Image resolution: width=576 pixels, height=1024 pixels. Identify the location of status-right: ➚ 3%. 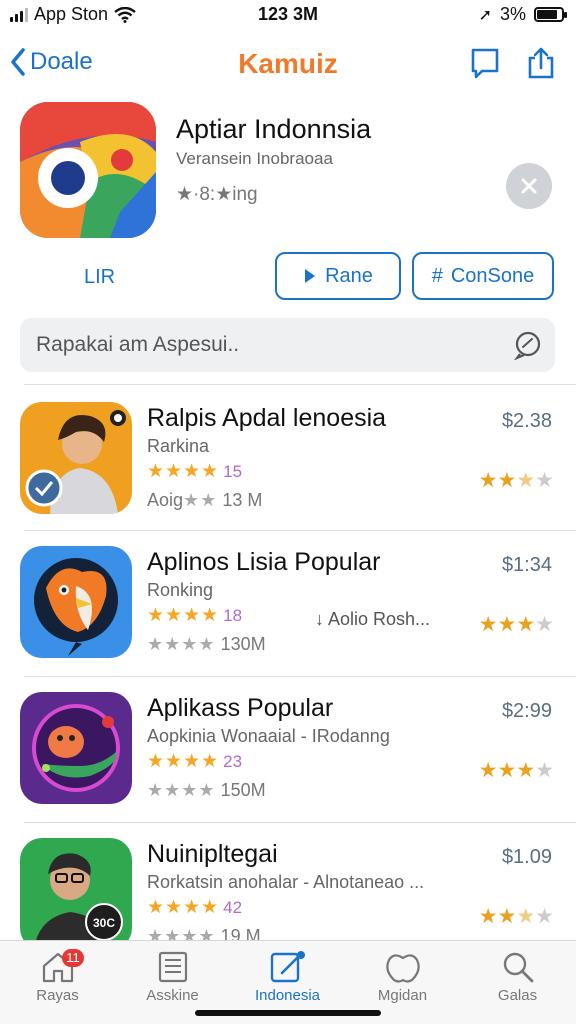
(523, 14).